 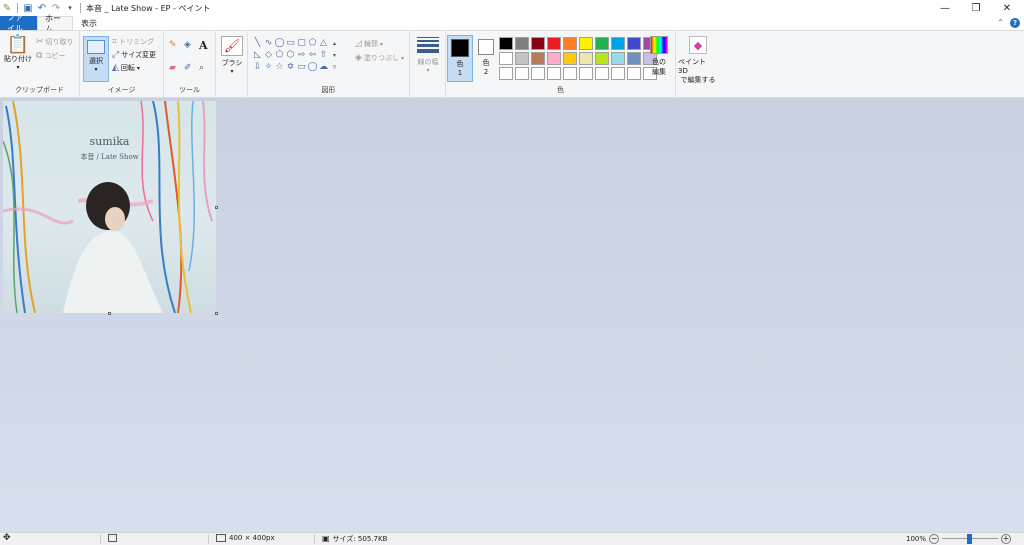 I want to click on color-spectrum-icon, so click(x=659, y=45).